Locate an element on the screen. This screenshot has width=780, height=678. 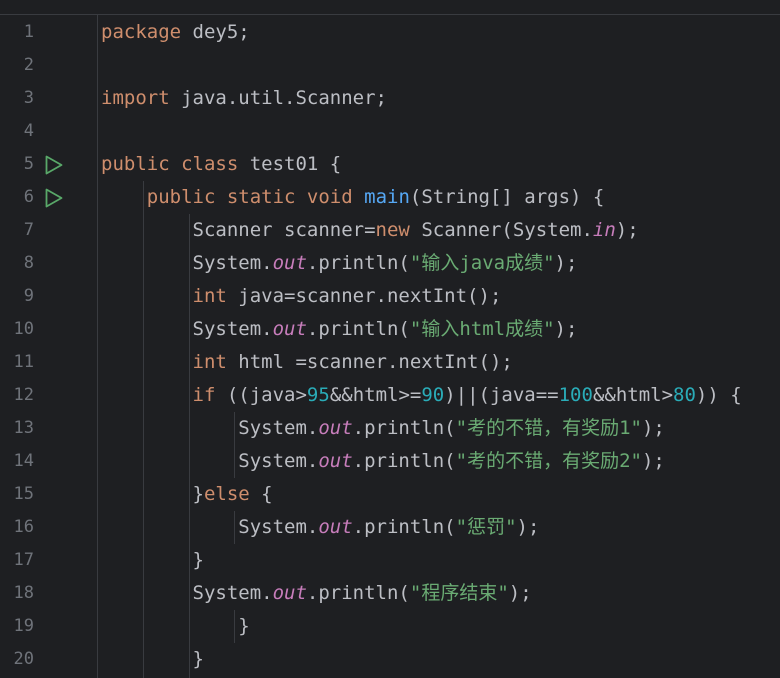
code-text: System.out.println("输入html成绩"); is located at coordinates (339, 329).